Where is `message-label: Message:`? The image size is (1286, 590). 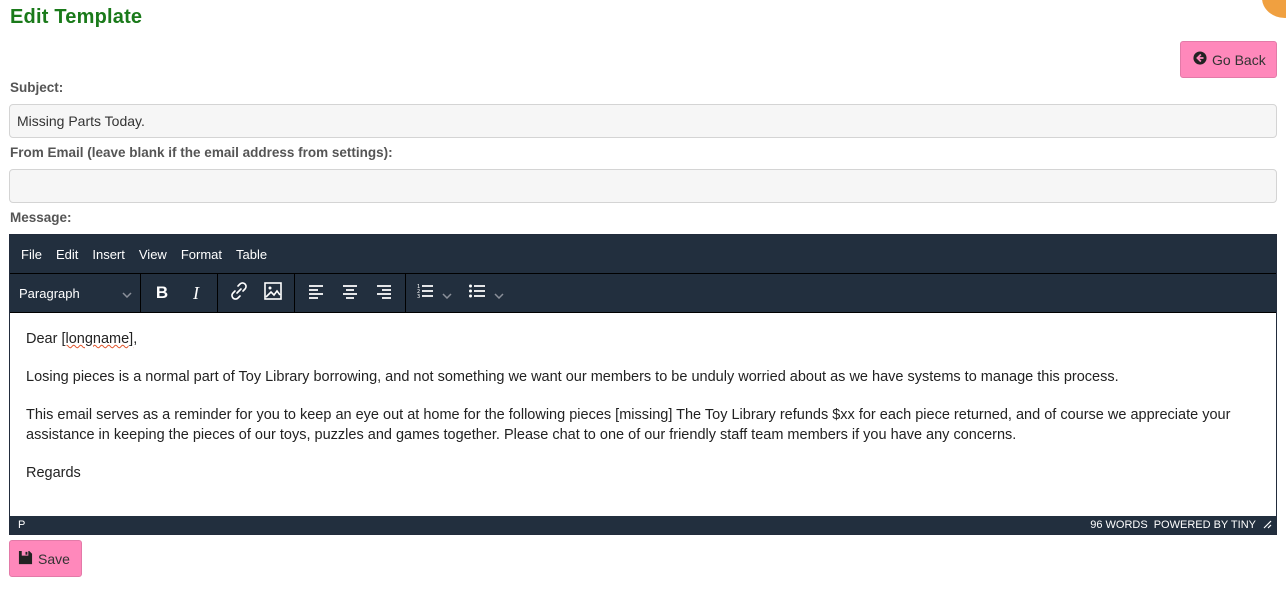 message-label: Message: is located at coordinates (41, 217).